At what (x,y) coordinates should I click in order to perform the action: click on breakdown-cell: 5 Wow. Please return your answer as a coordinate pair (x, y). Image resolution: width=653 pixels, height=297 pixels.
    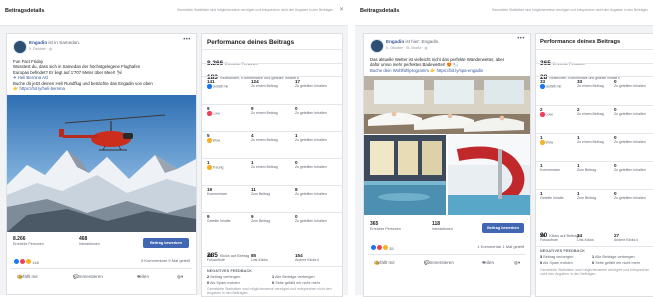
    Looking at the image, I should click on (228, 138).